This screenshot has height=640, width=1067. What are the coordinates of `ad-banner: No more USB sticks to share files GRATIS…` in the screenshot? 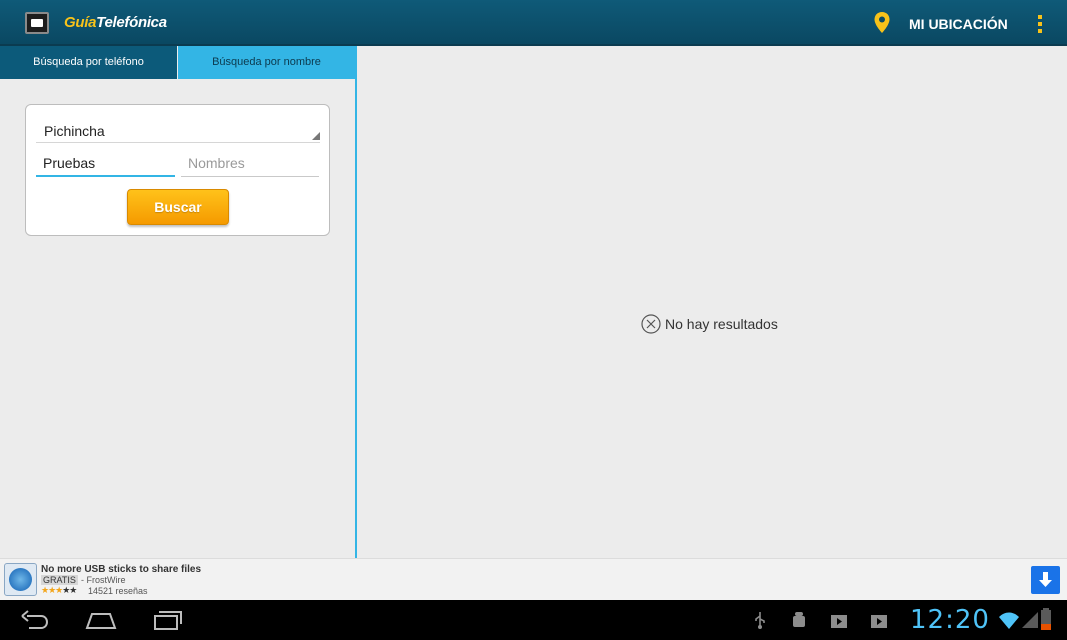 It's located at (533, 579).